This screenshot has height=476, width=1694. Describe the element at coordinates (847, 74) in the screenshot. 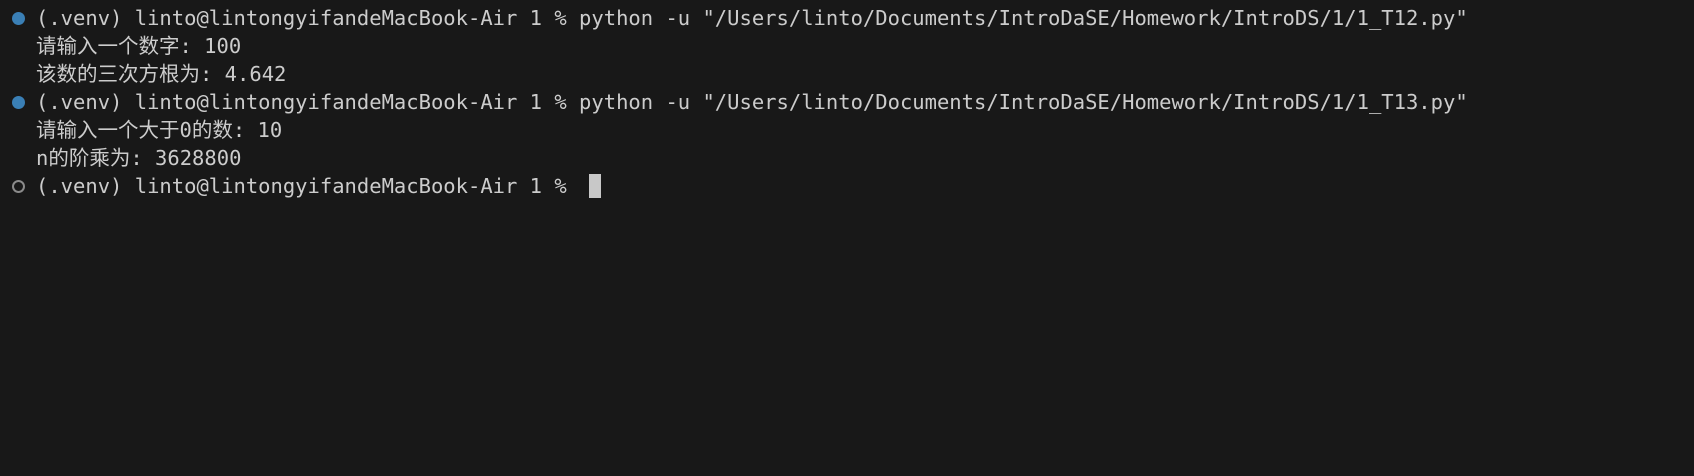

I see `terminal-line-output: 该数的三次方根为: 4.642` at that location.